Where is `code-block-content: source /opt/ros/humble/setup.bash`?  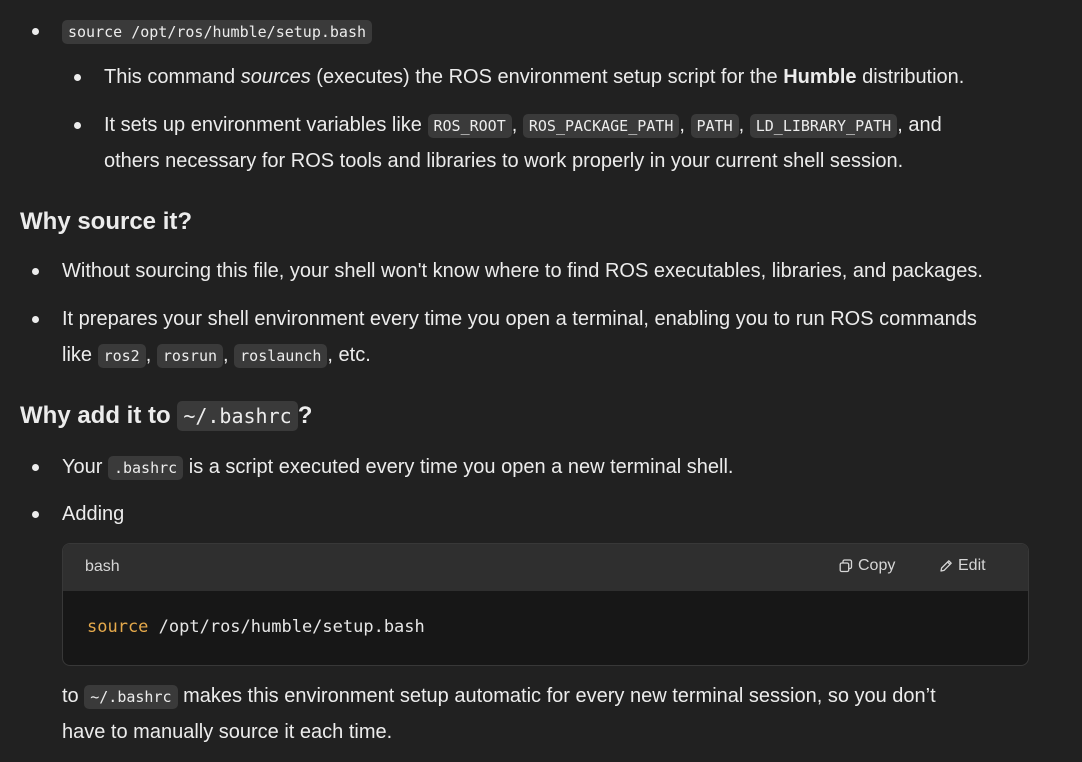 code-block-content: source /opt/ros/humble/setup.bash is located at coordinates (256, 627).